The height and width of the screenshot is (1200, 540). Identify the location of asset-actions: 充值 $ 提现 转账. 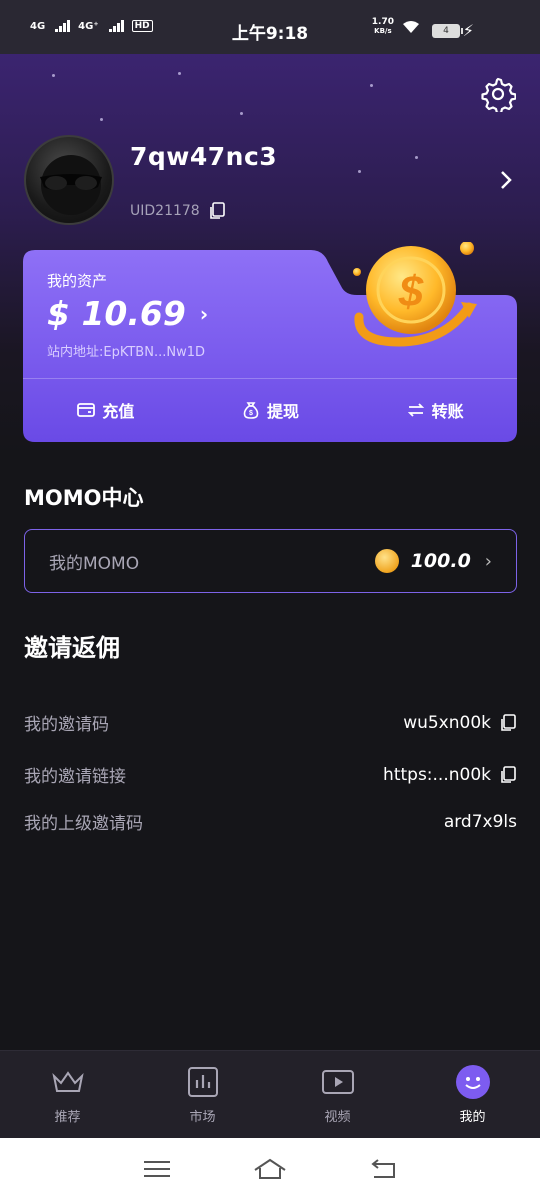
(270, 410).